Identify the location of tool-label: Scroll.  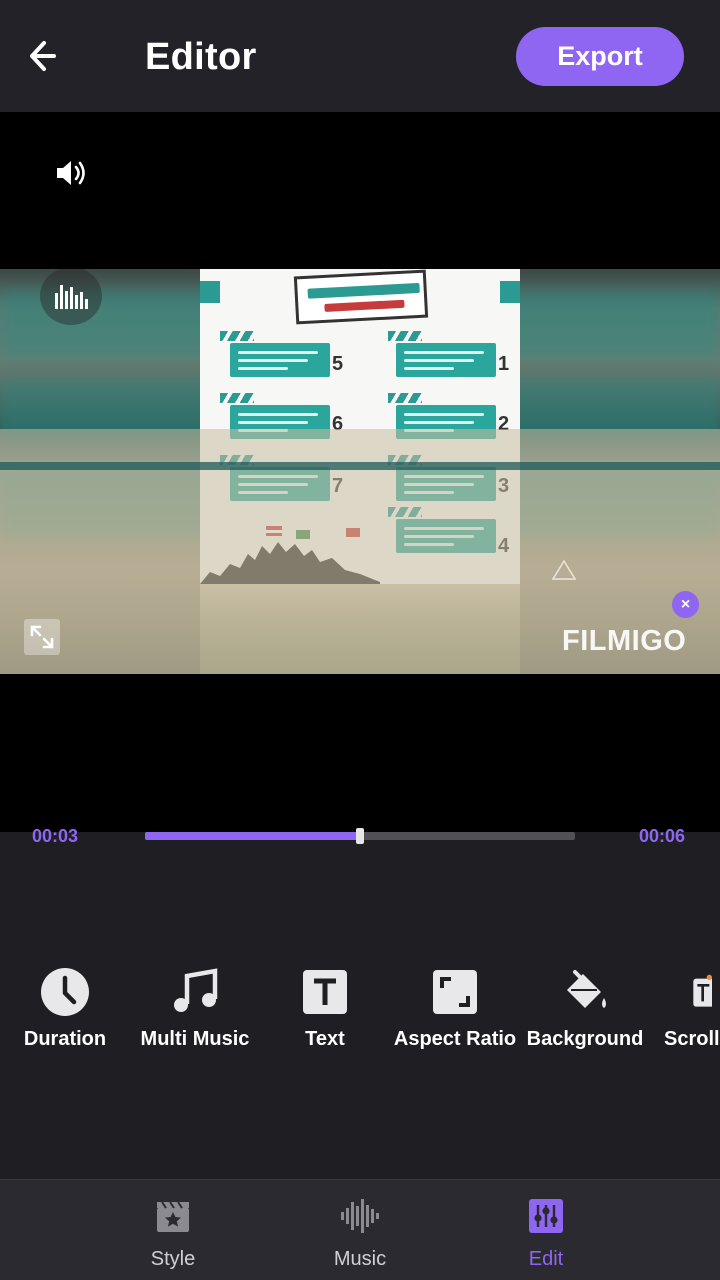
(692, 1039).